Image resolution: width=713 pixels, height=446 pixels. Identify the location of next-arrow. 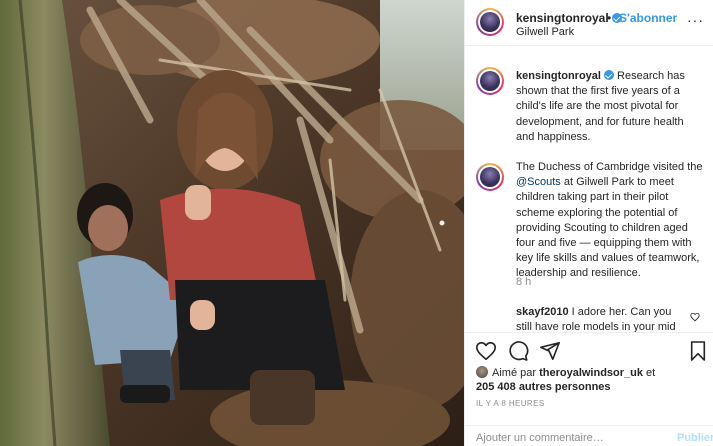
(450, 223).